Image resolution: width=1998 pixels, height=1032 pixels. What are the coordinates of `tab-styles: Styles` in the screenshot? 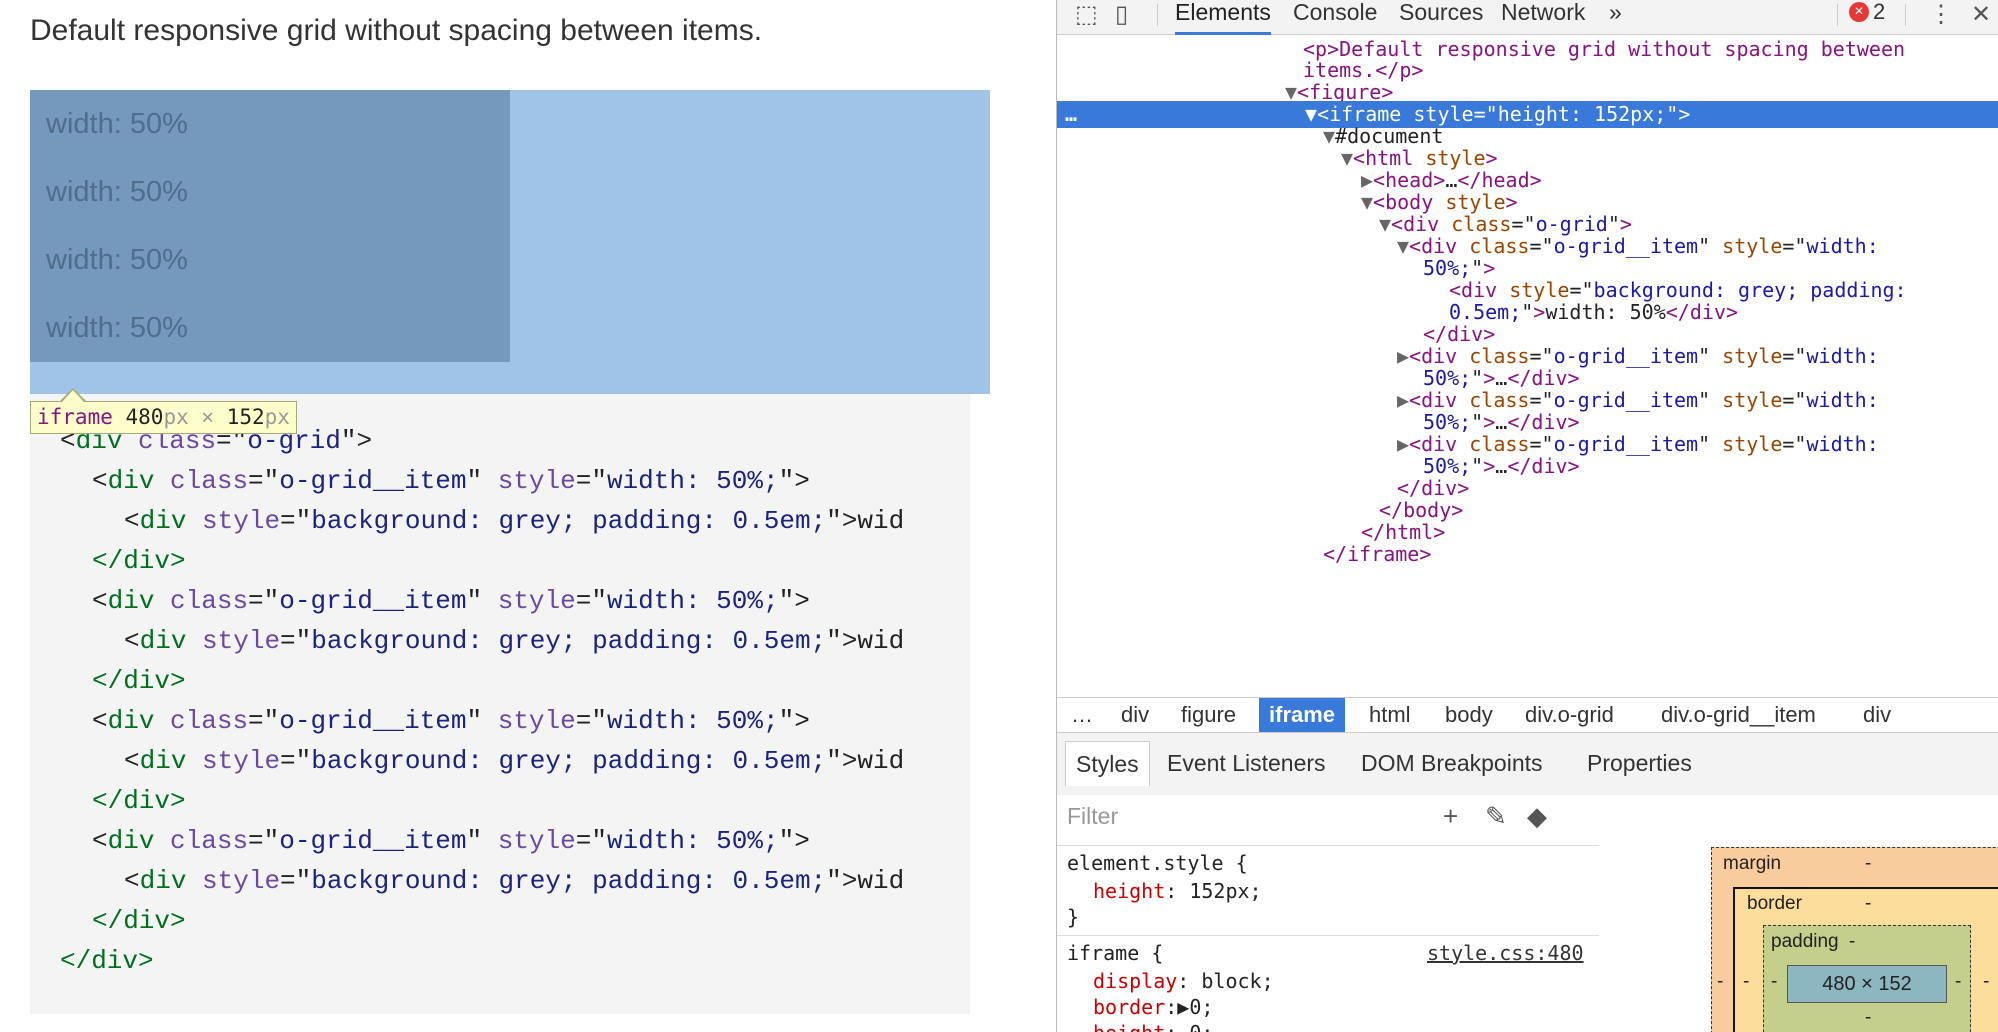 It's located at (1107, 763).